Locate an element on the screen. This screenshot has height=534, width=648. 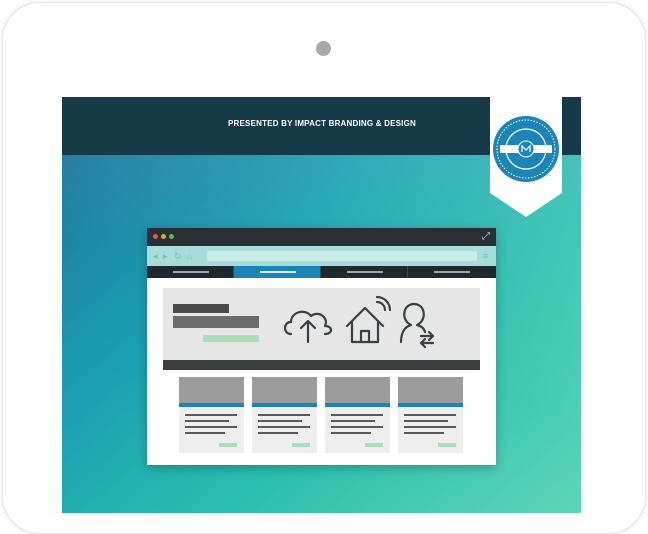
url-field is located at coordinates (342, 256).